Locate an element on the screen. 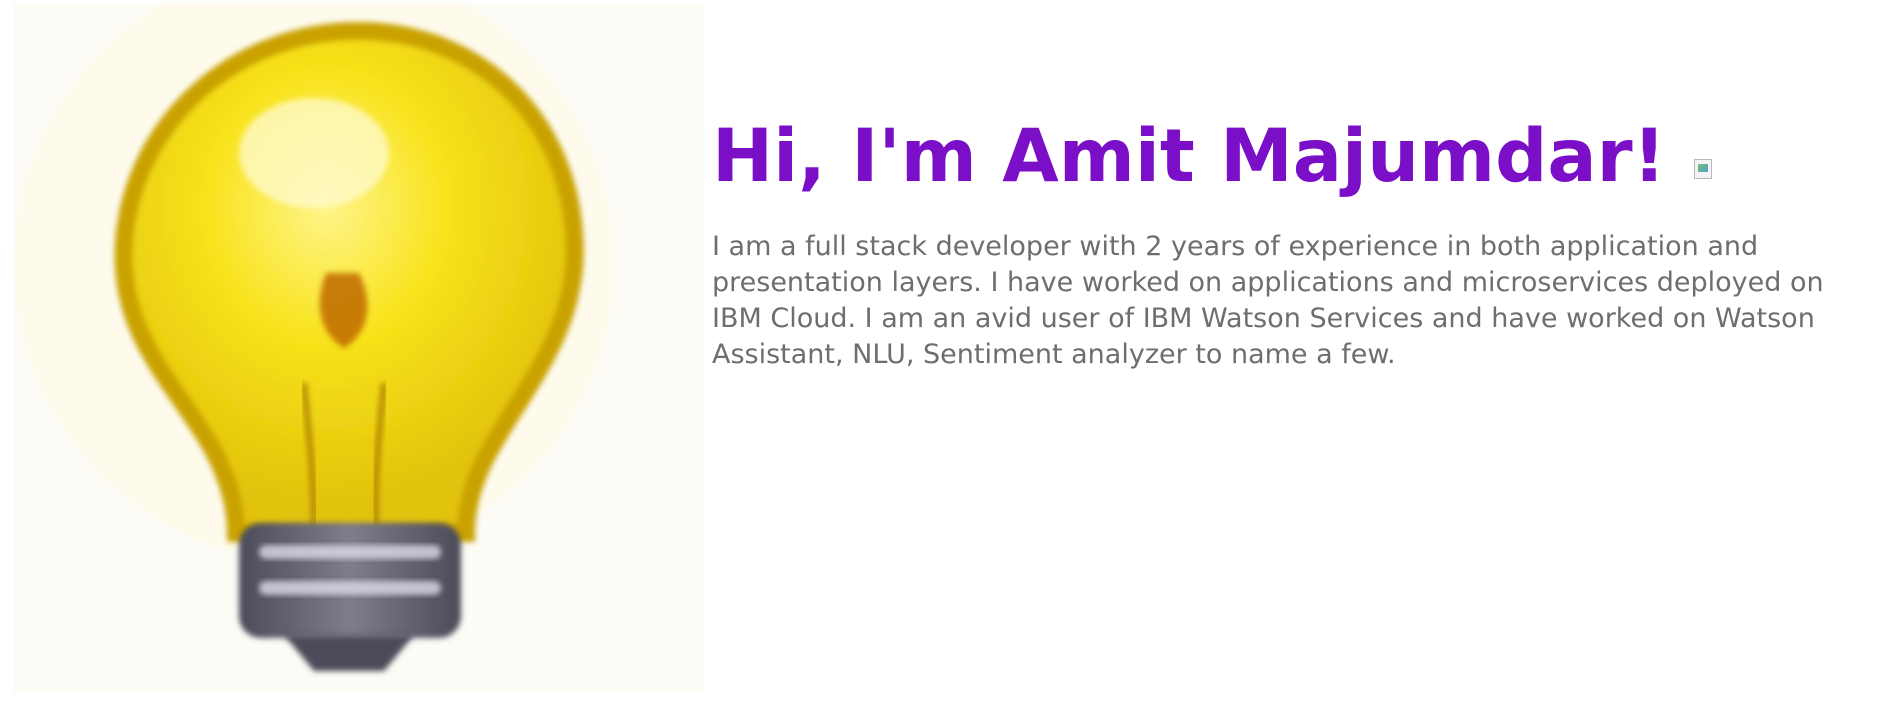 The height and width of the screenshot is (705, 1888). heading-row: Hi, I'm Amit Majumdar! is located at coordinates (1292, 157).